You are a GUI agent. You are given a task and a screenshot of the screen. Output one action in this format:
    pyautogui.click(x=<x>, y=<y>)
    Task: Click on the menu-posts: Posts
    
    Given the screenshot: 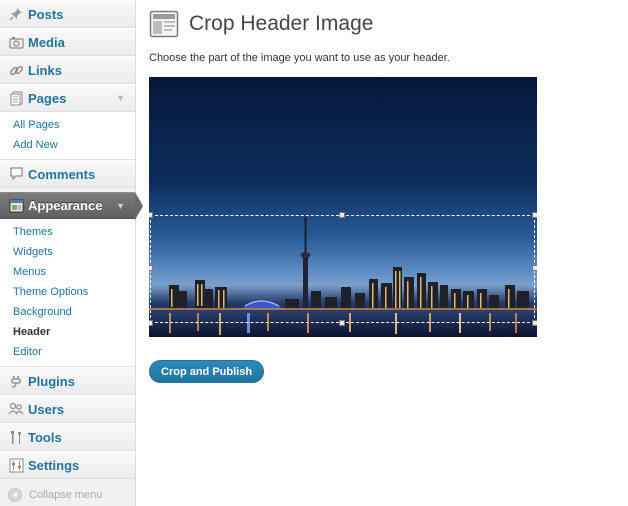 What is the action you would take?
    pyautogui.click(x=67, y=14)
    